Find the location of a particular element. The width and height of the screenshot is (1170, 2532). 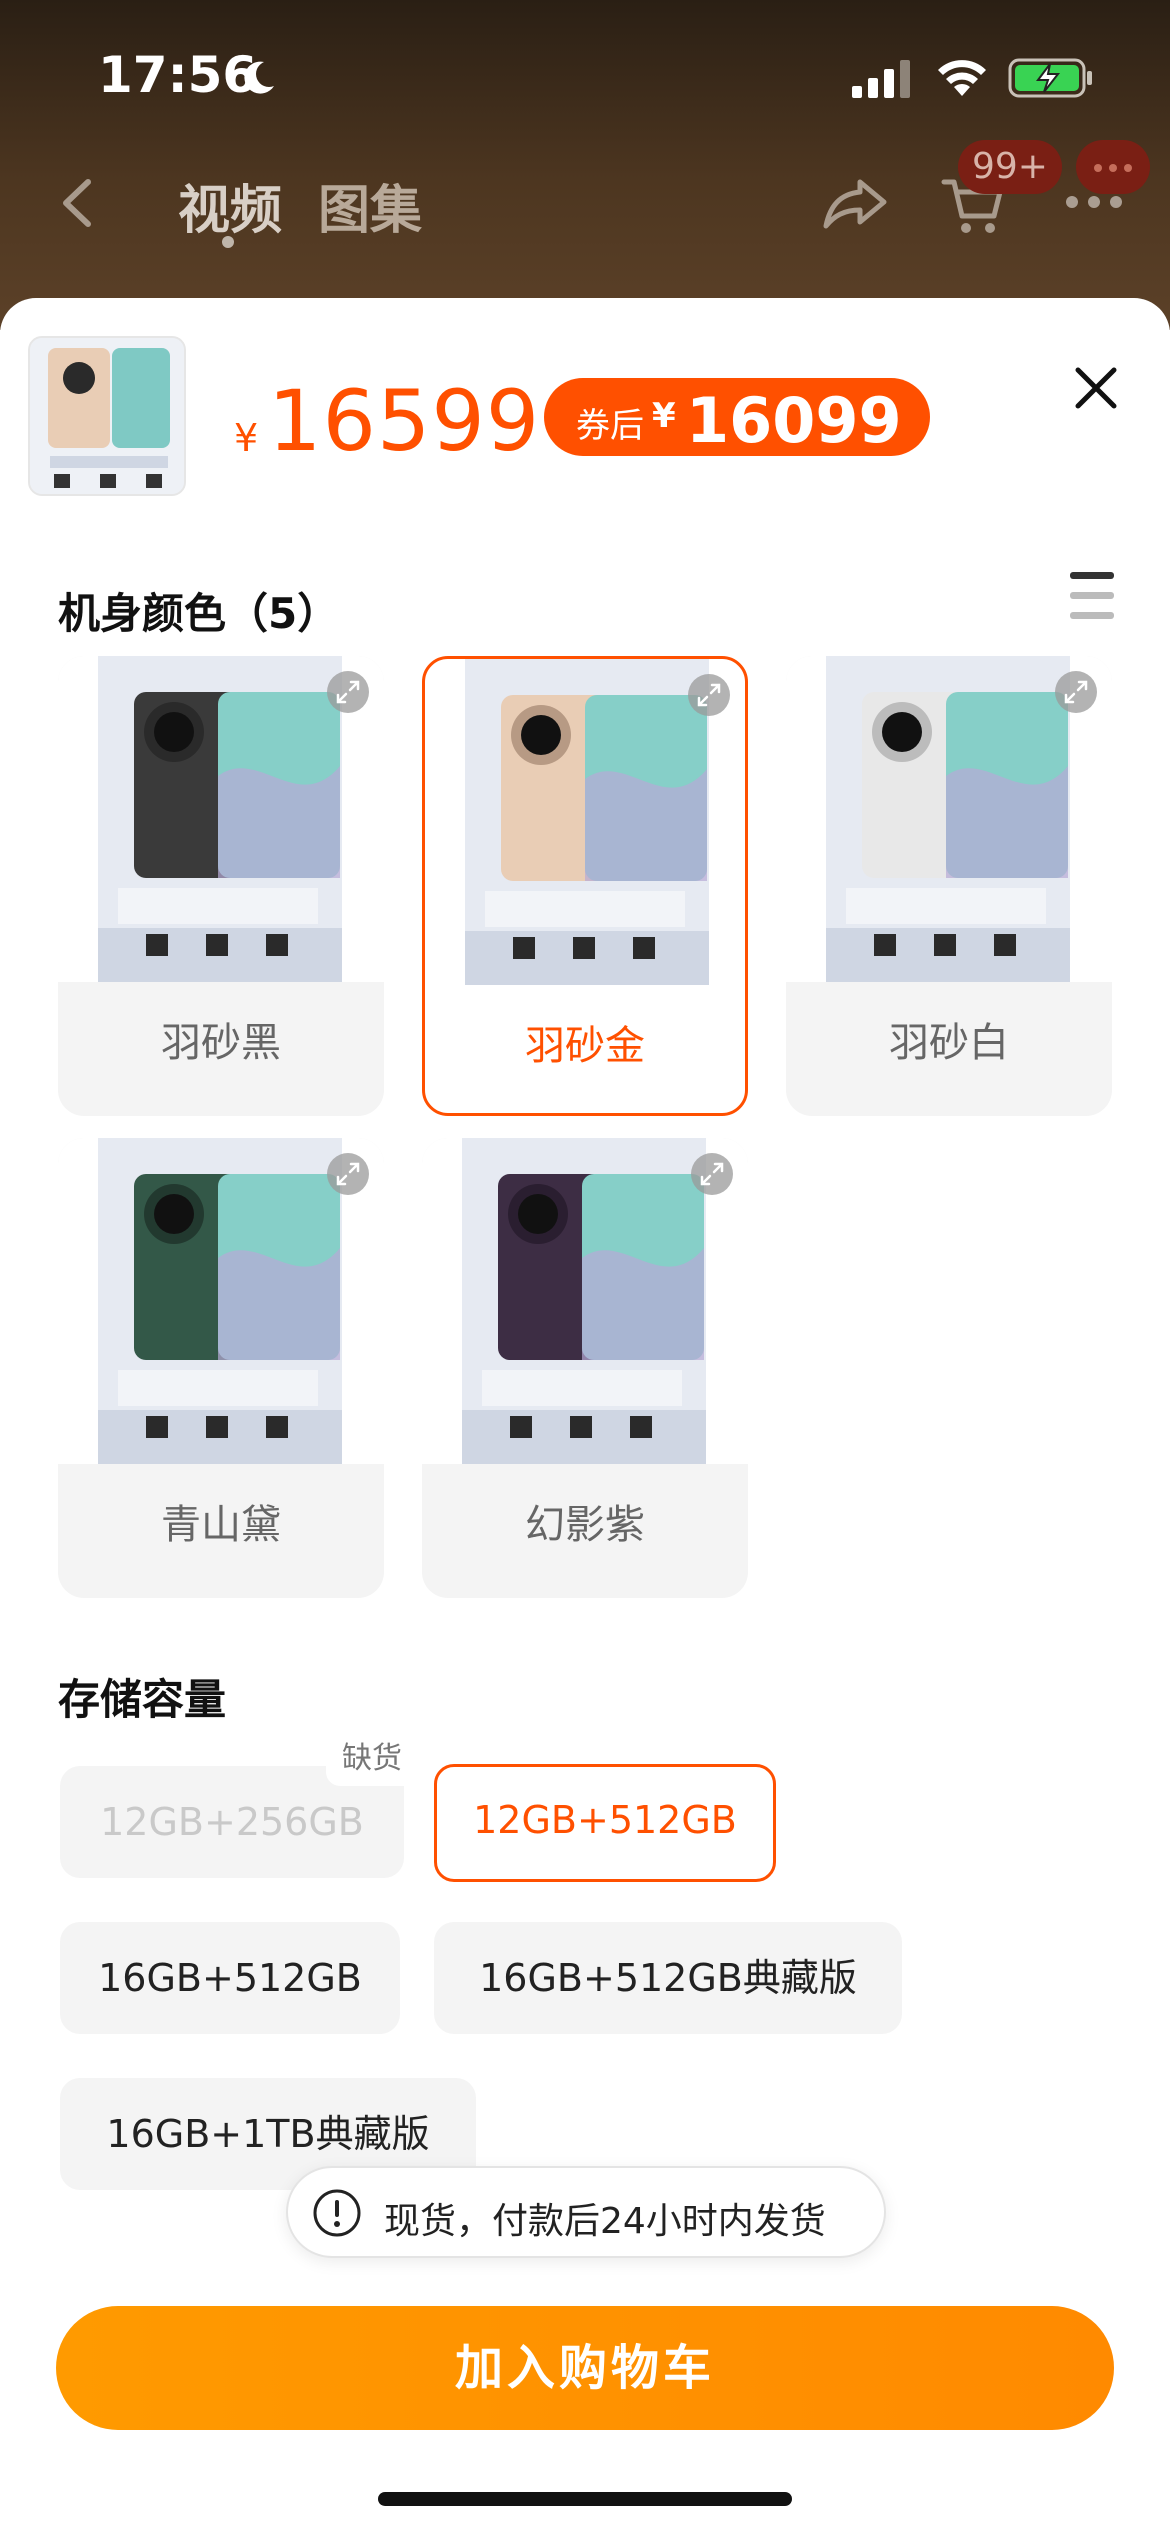

storage-option-16-512-collector: 16GB+512GB典藏版 is located at coordinates (668, 1978).